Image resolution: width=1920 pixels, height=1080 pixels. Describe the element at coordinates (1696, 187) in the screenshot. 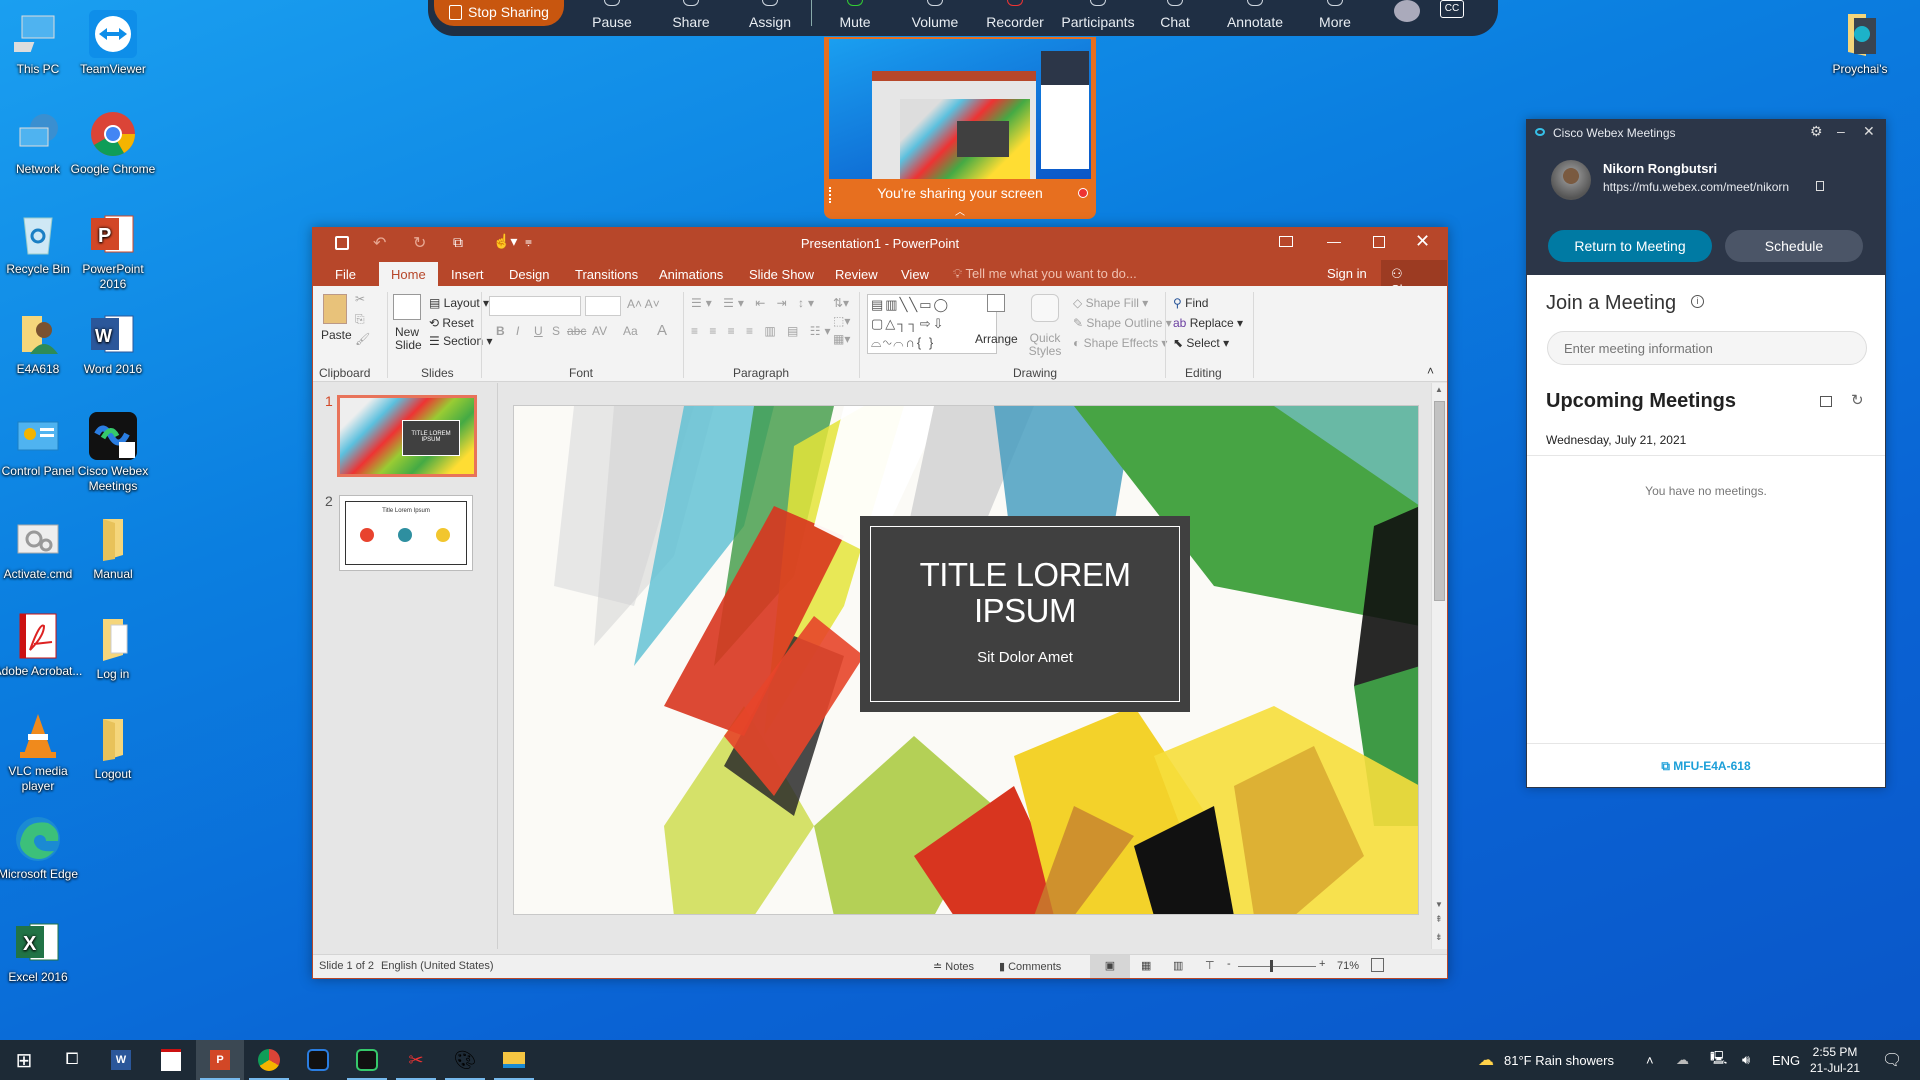

I see `personal-room-url: https://mfu.webex.com/meet/nikorn` at that location.